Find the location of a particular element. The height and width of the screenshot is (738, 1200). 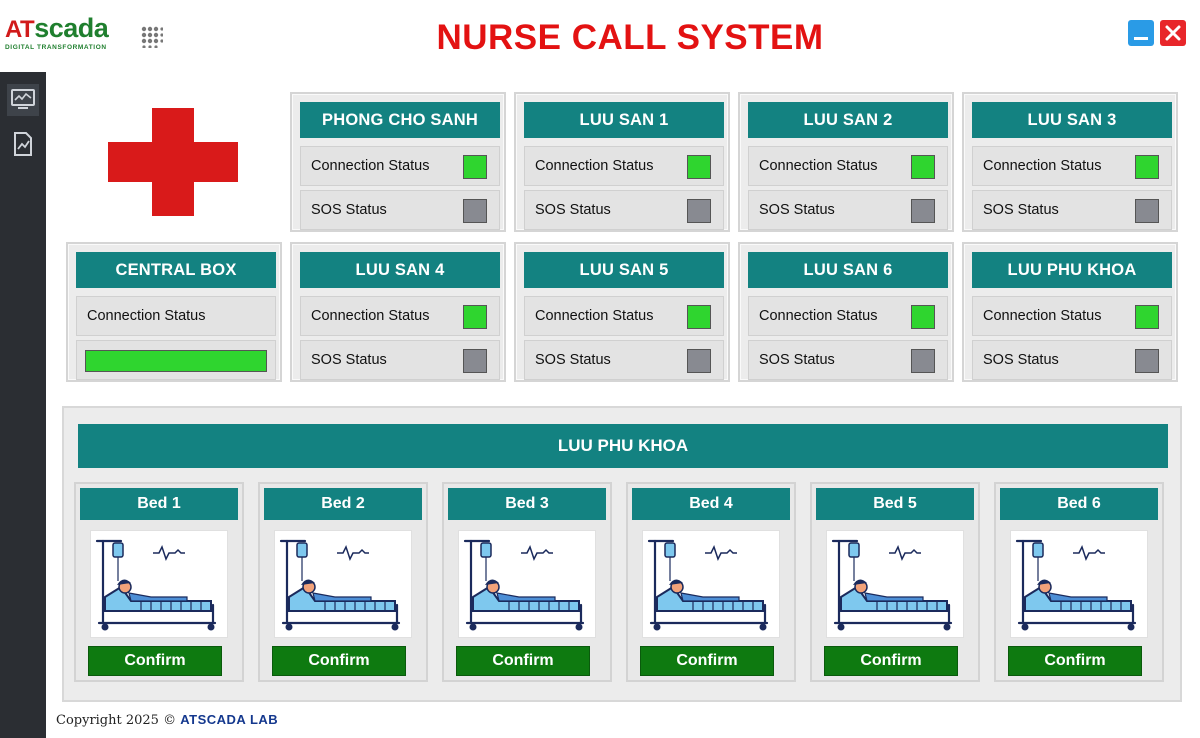

minimize-button is located at coordinates (1141, 33).